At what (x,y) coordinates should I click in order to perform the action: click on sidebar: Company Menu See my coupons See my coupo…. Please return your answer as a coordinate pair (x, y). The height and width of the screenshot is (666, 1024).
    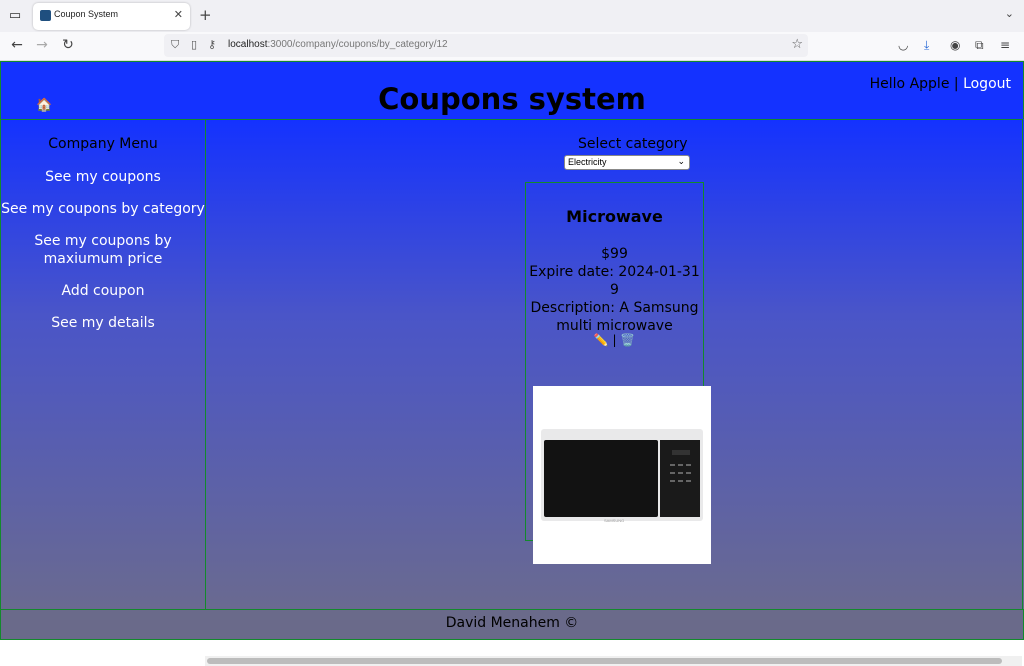
    Looking at the image, I should click on (103, 364).